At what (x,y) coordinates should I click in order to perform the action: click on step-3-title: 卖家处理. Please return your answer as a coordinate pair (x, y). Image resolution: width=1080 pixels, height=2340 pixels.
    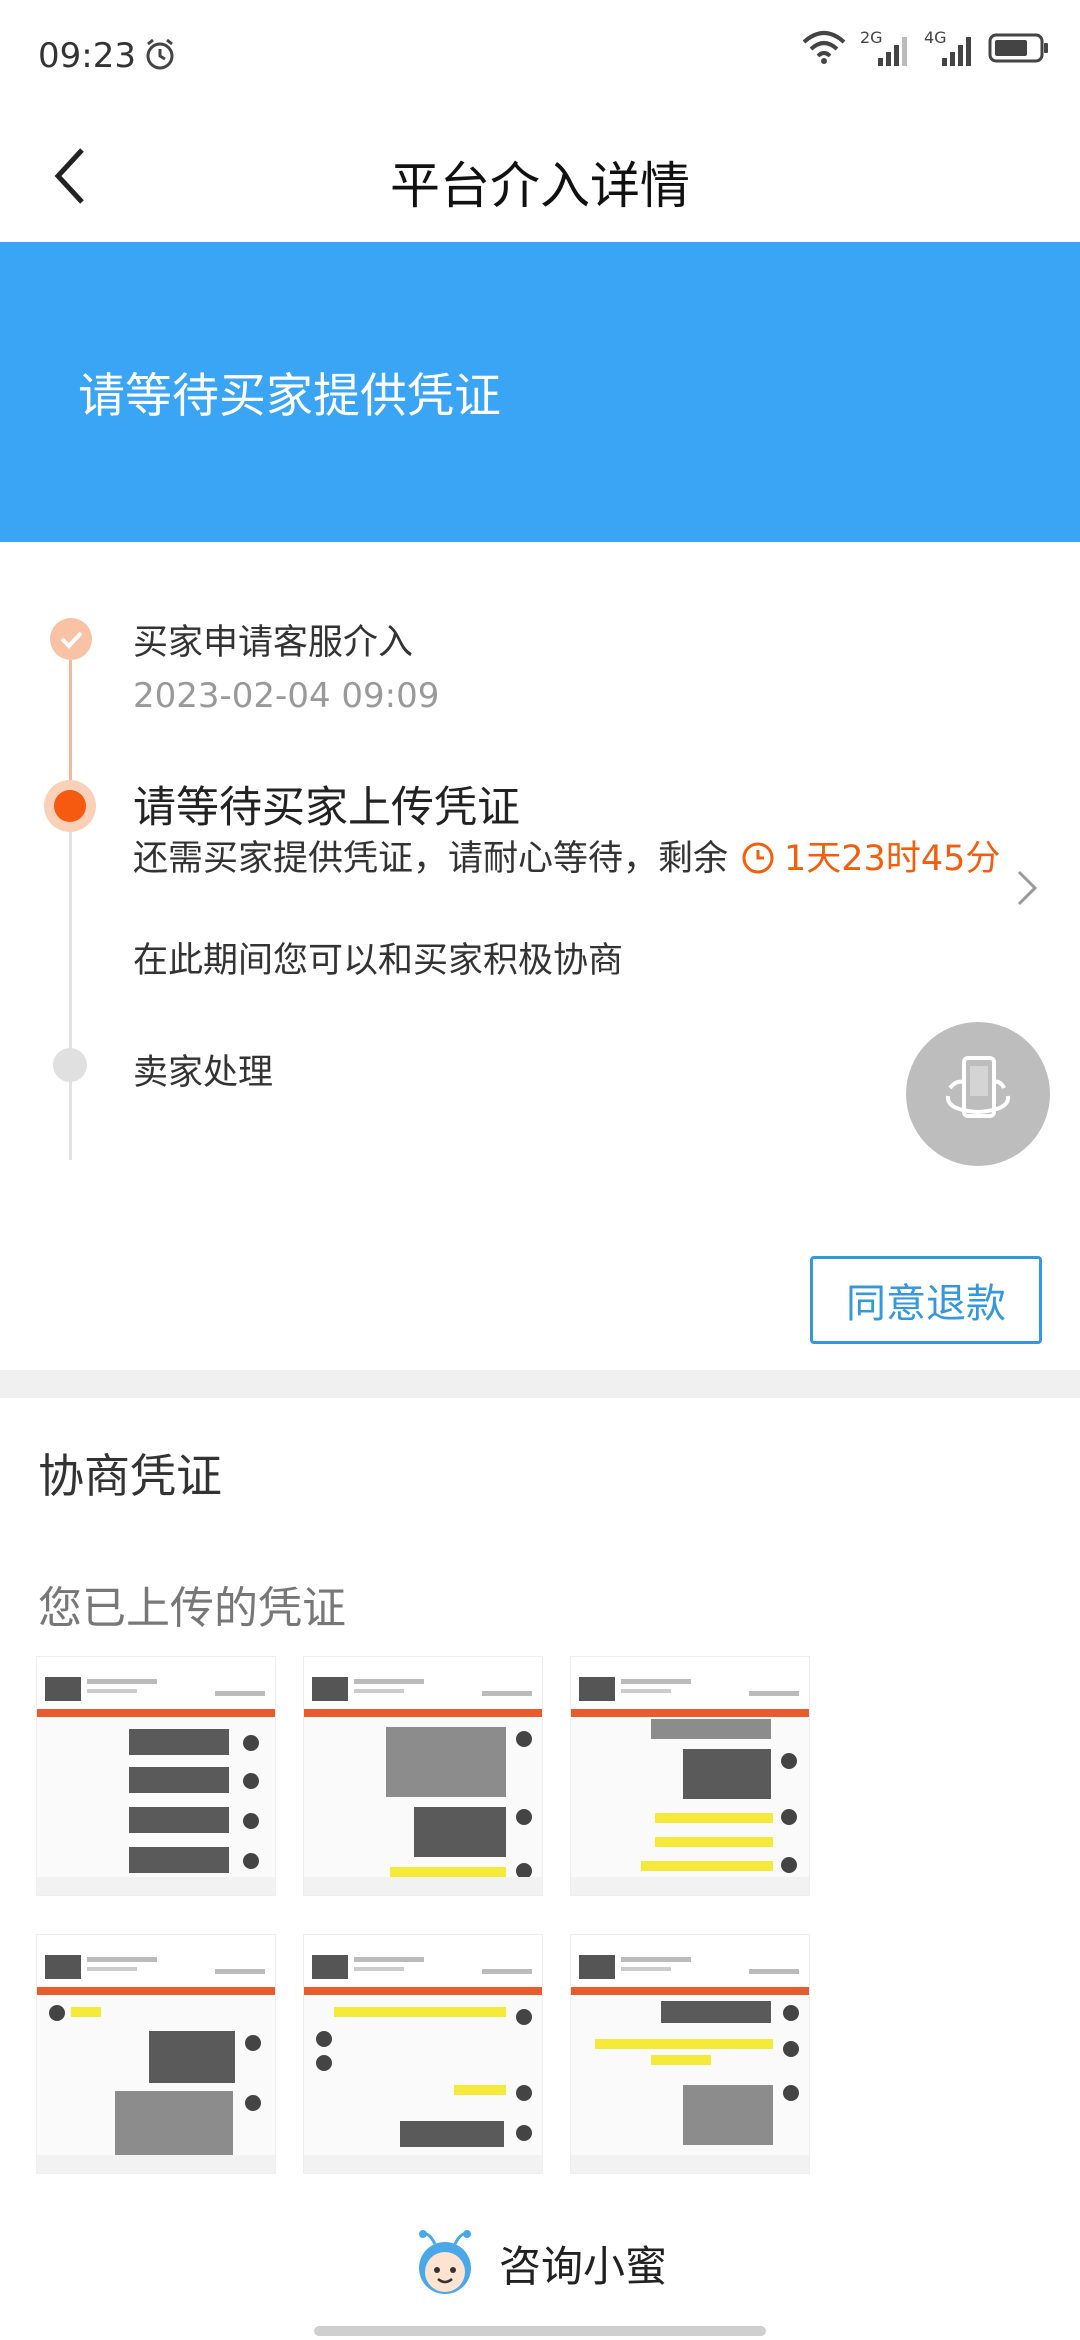
    Looking at the image, I should click on (203, 1073).